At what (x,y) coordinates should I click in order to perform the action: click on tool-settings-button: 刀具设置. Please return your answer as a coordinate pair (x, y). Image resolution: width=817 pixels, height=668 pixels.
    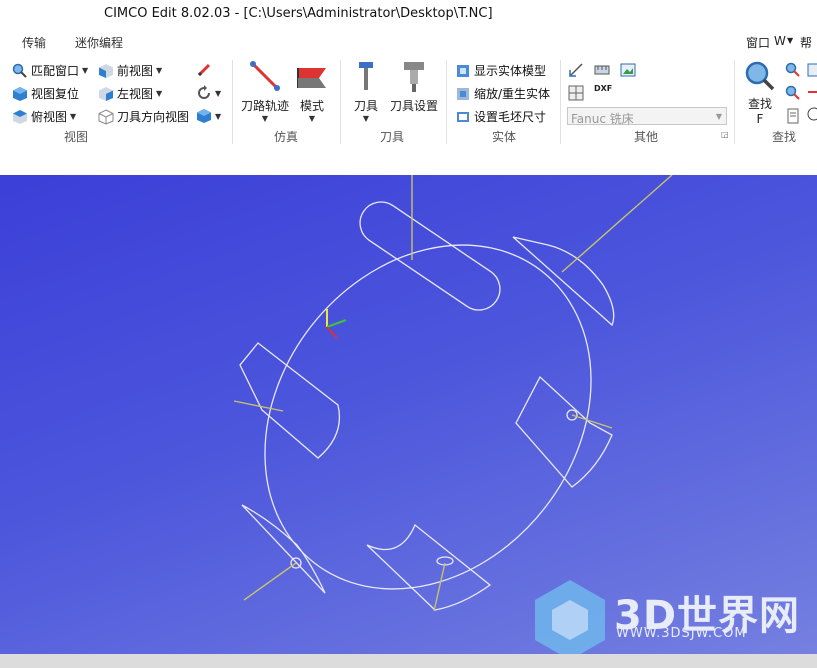
    Looking at the image, I should click on (414, 87).